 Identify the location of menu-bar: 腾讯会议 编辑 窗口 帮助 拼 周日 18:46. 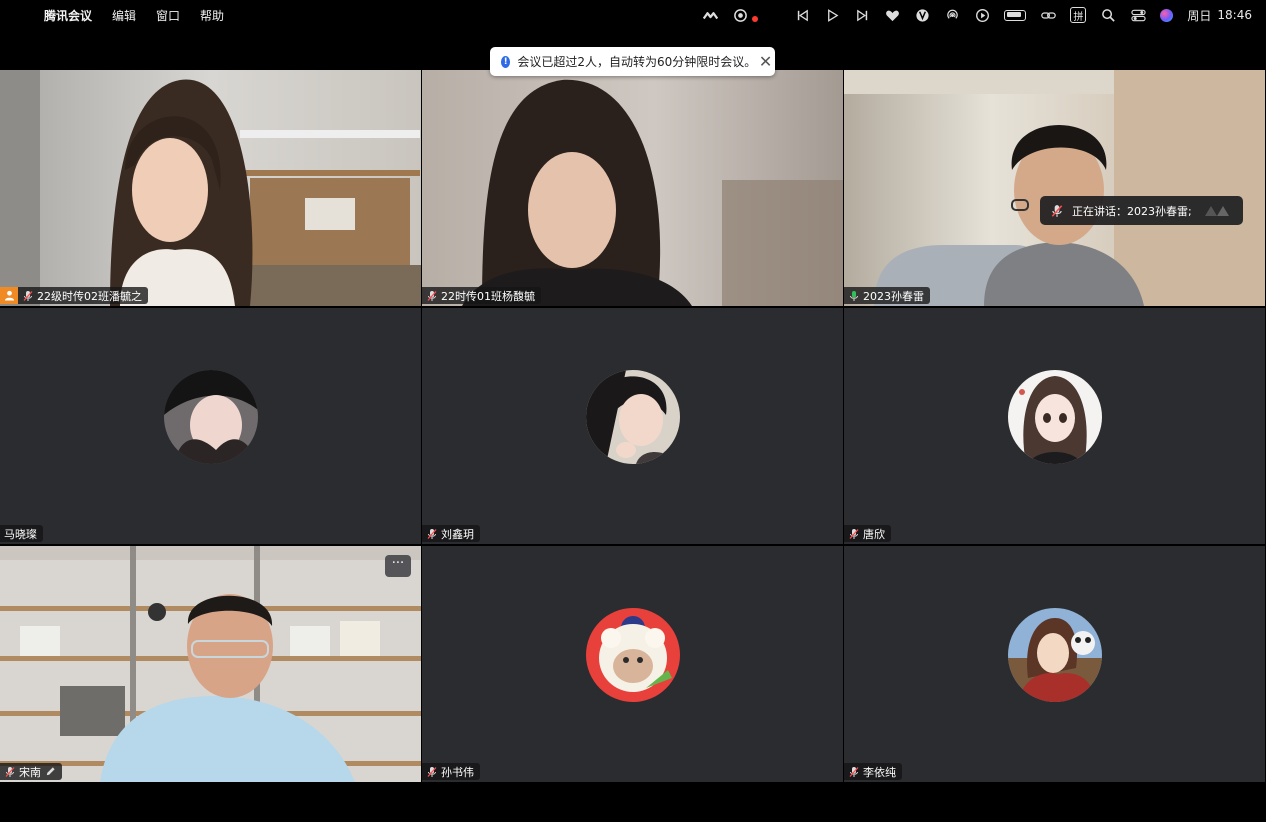
(633, 15).